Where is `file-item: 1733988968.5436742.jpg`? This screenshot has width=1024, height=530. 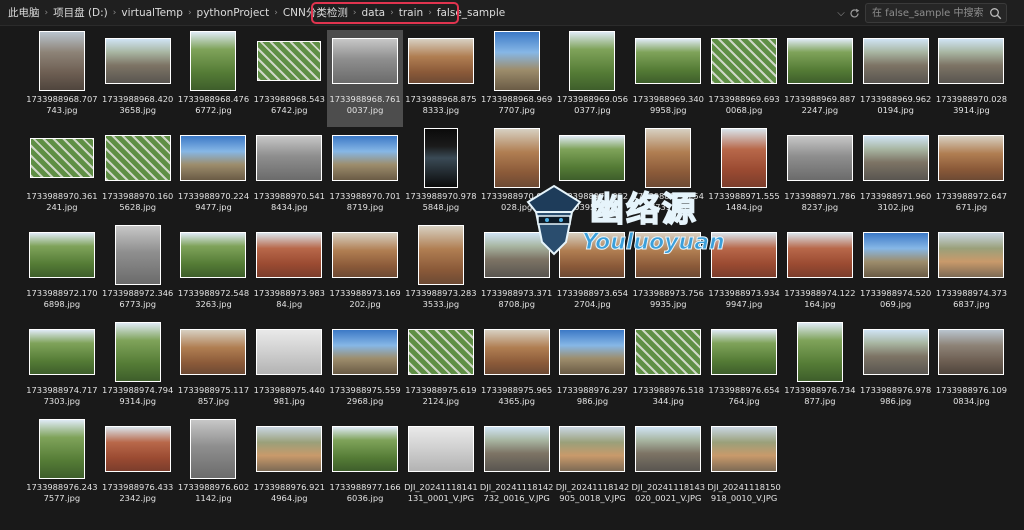
file-item: 1733988968.5436742.jpg is located at coordinates (289, 78).